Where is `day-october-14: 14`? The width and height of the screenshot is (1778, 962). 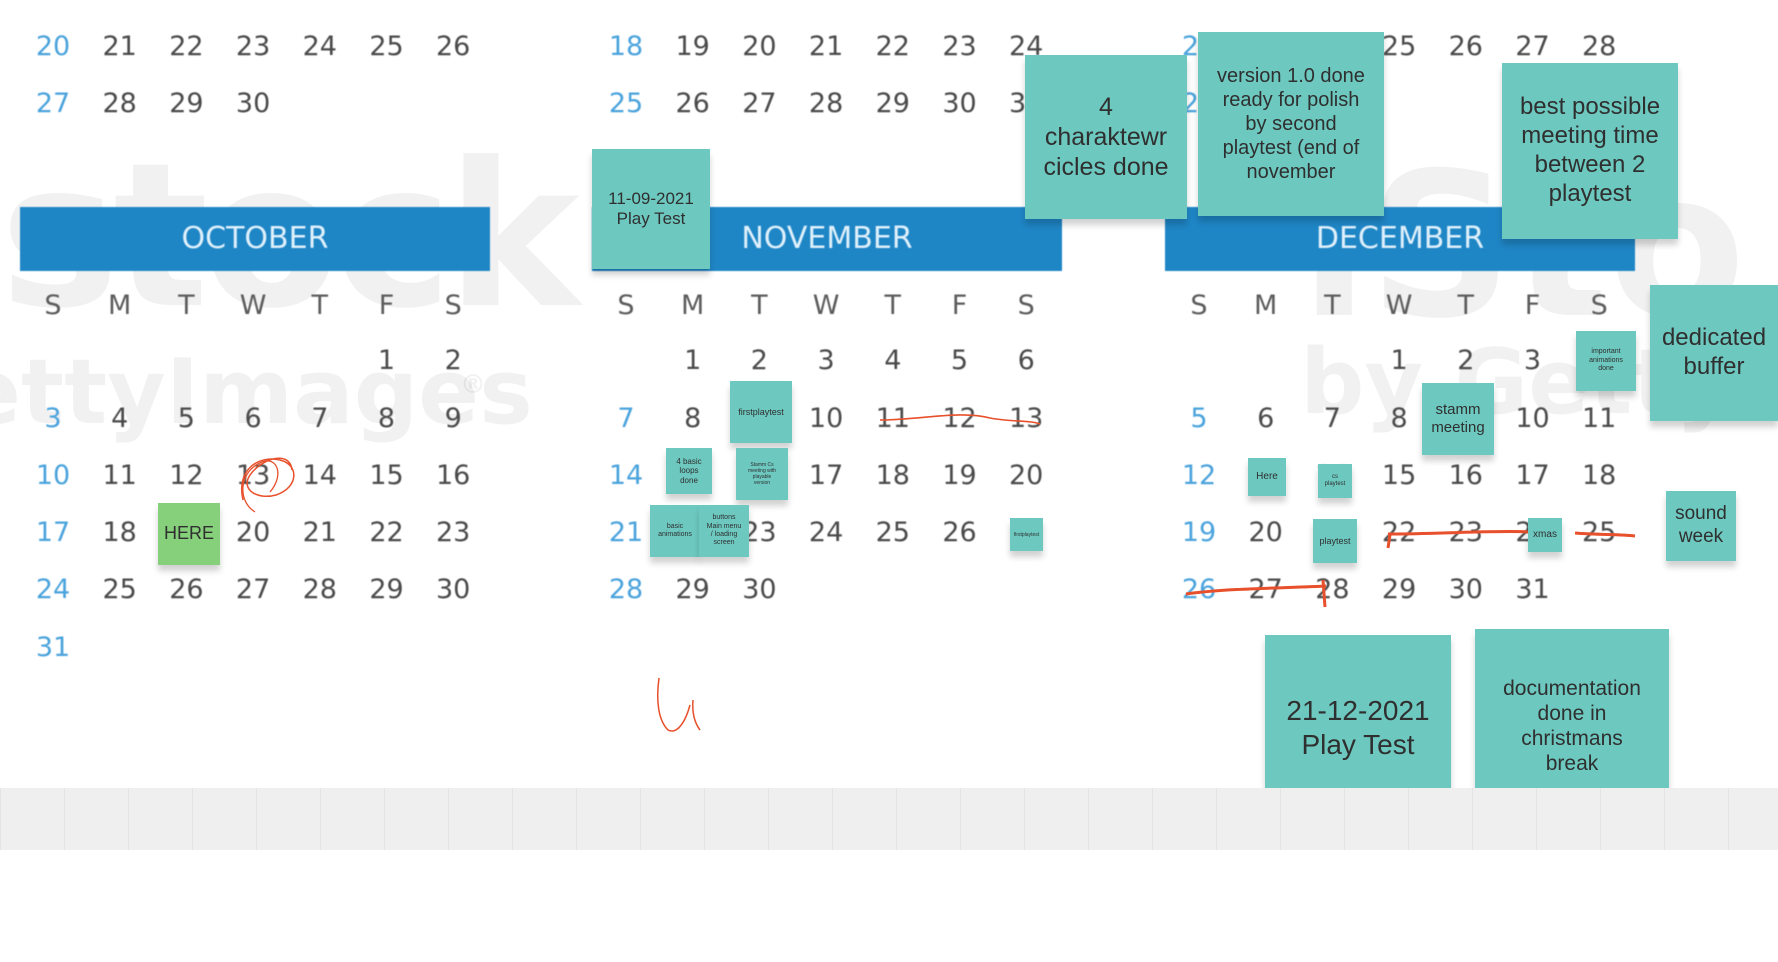
day-october-14: 14 is located at coordinates (319, 475).